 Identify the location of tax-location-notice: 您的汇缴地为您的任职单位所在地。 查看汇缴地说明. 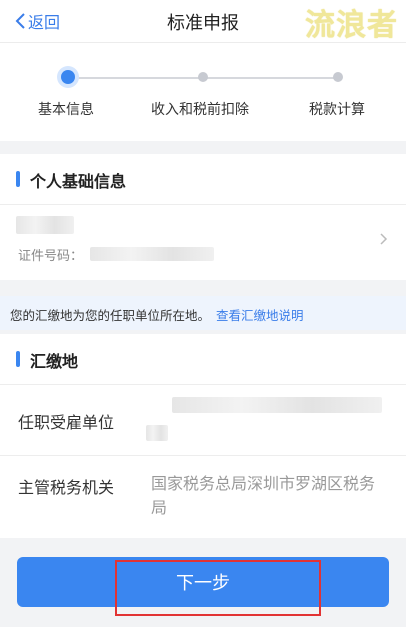
(203, 313).